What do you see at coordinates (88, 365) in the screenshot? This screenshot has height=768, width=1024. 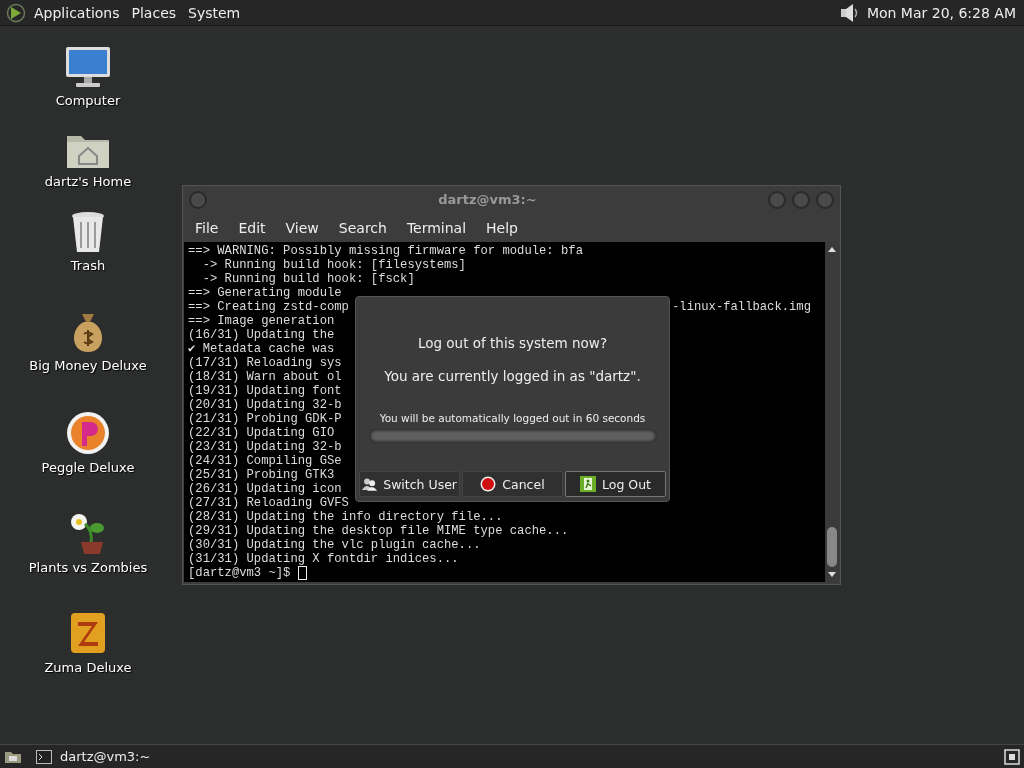 I see `icon-label: Big Money Deluxe` at bounding box center [88, 365].